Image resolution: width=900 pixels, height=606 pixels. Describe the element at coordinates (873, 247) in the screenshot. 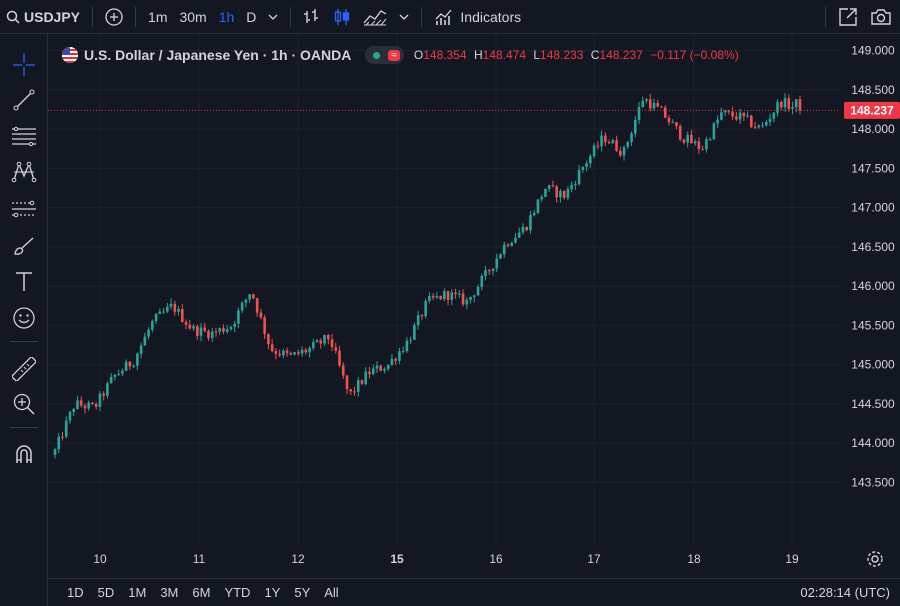

I see `y-tick-label: 146.500` at that location.